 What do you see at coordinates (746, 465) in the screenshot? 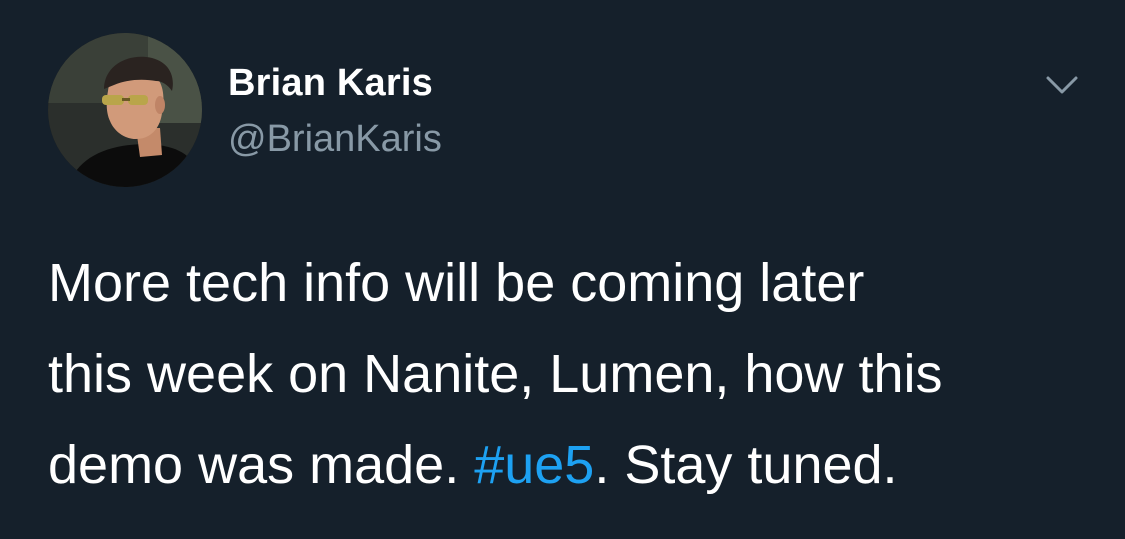
I see `tweet-text-segment: . Stay tuned.` at bounding box center [746, 465].